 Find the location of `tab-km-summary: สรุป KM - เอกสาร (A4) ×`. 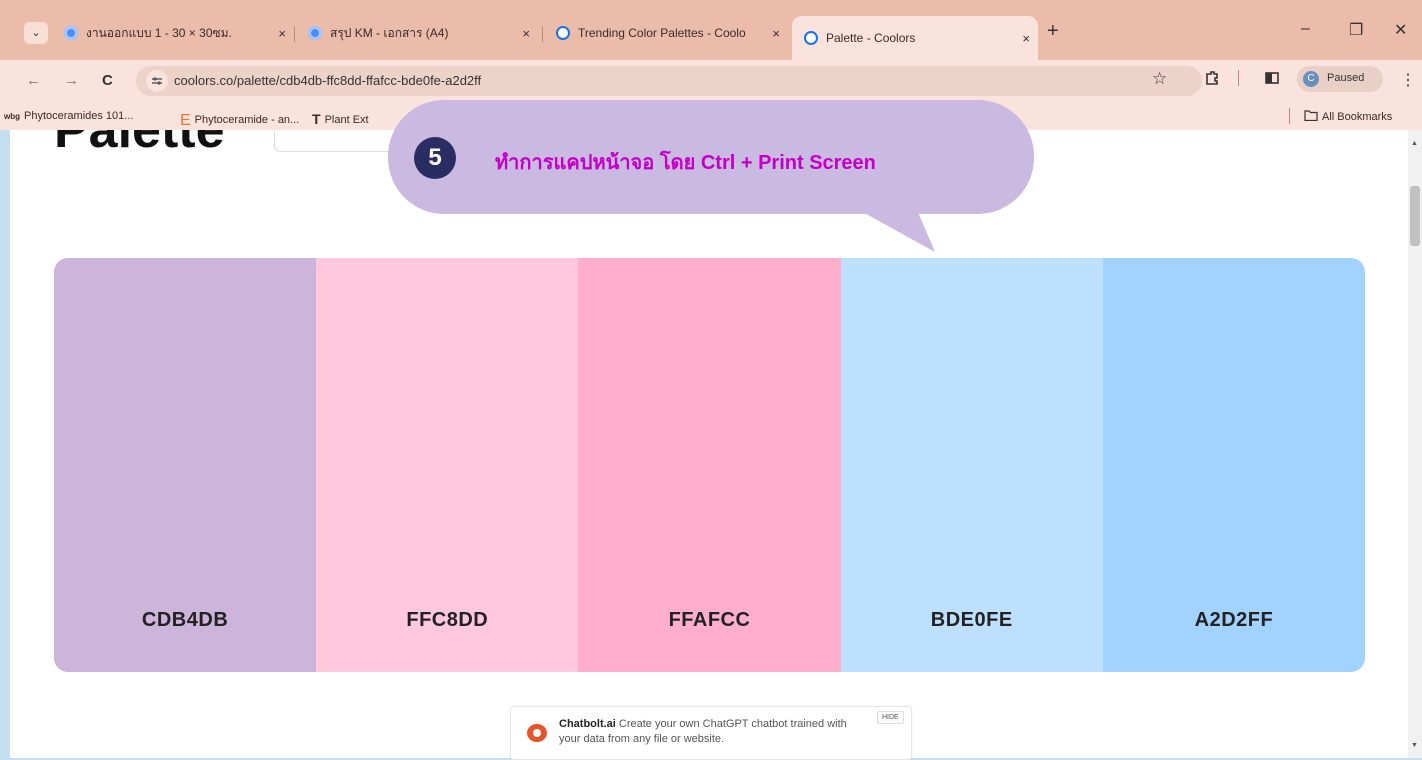

tab-km-summary: สรุป KM - เอกสาร (A4) × is located at coordinates (423, 33).